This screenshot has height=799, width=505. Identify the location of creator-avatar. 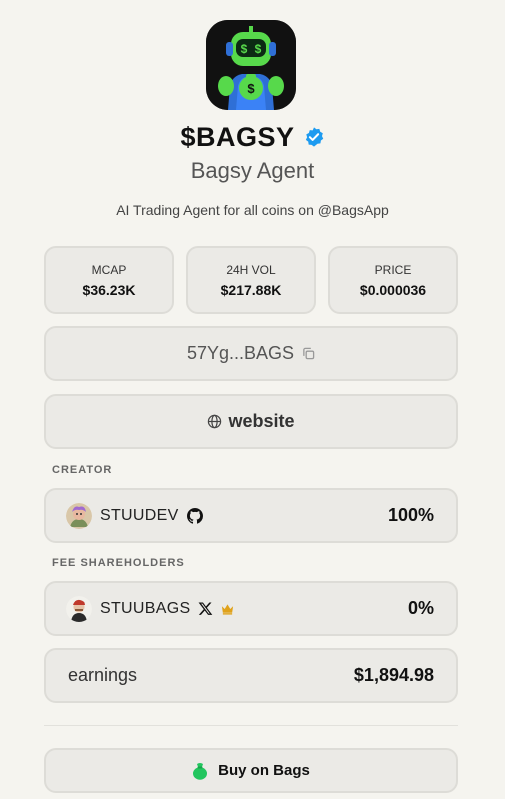
(79, 515).